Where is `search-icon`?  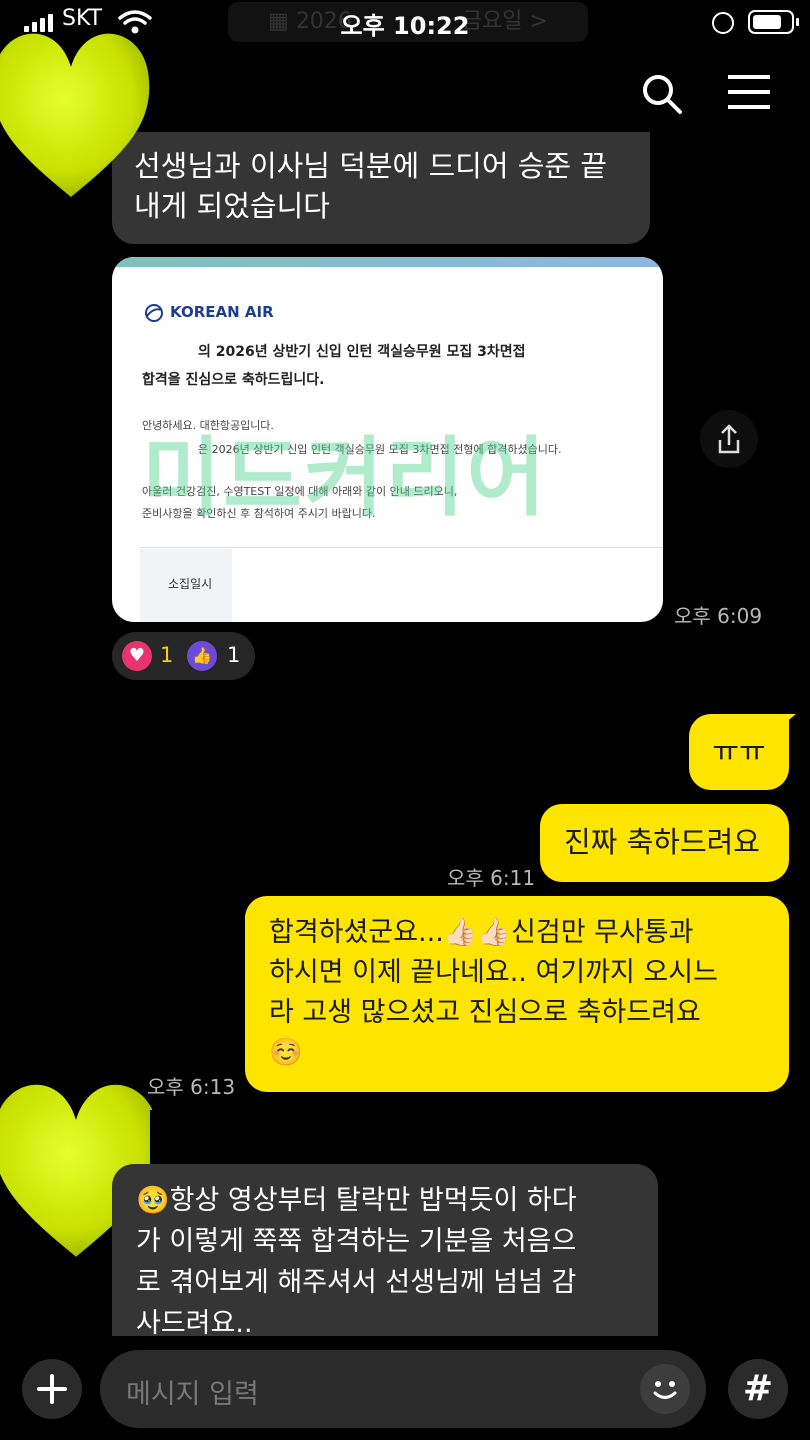
search-icon is located at coordinates (662, 94).